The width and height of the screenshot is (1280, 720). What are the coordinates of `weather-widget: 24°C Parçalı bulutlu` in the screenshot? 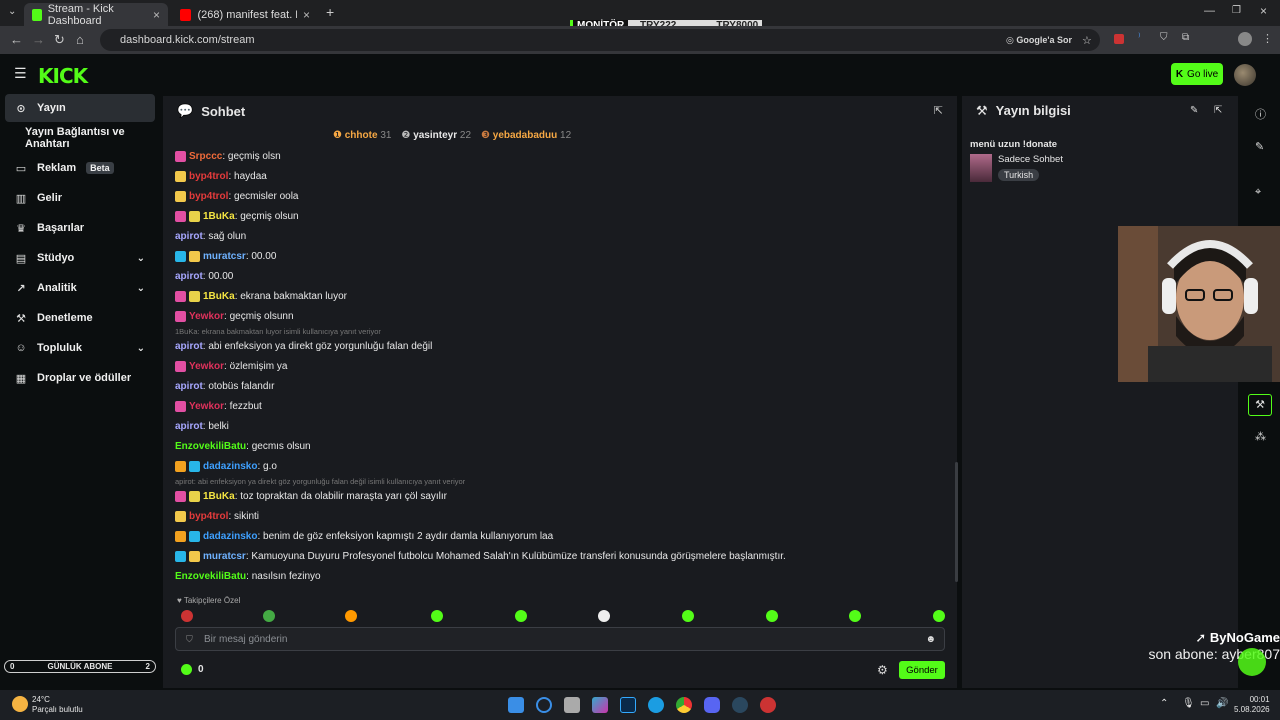 It's located at (57, 705).